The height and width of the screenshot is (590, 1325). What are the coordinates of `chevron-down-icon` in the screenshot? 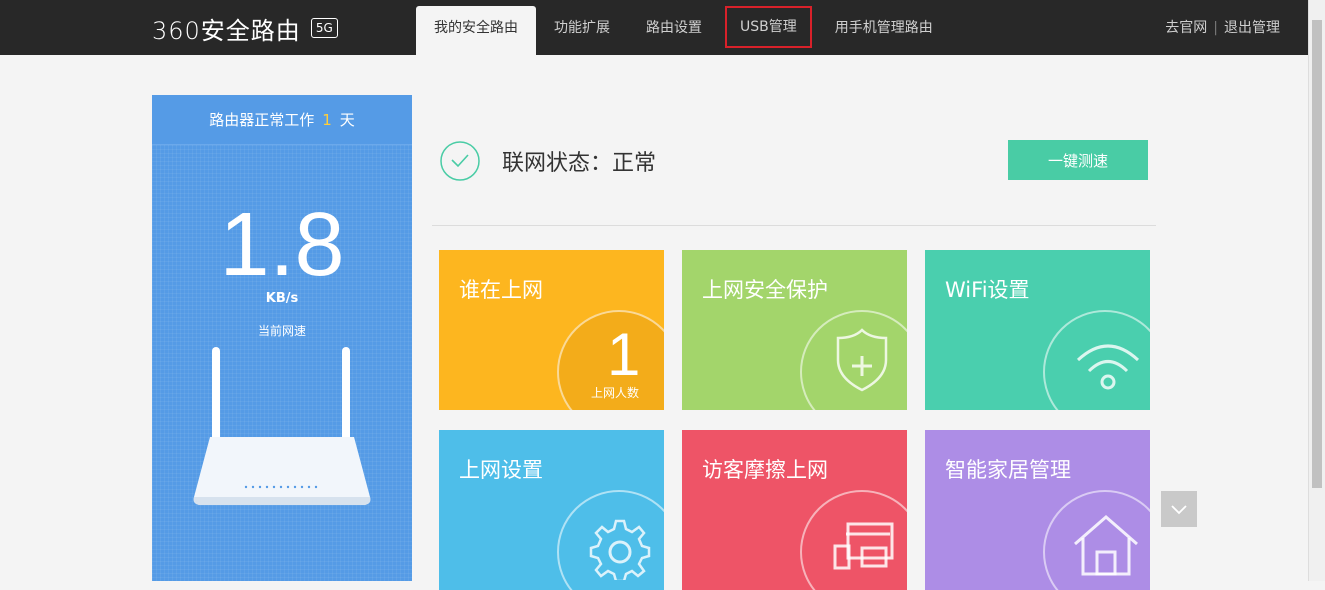 It's located at (1179, 510).